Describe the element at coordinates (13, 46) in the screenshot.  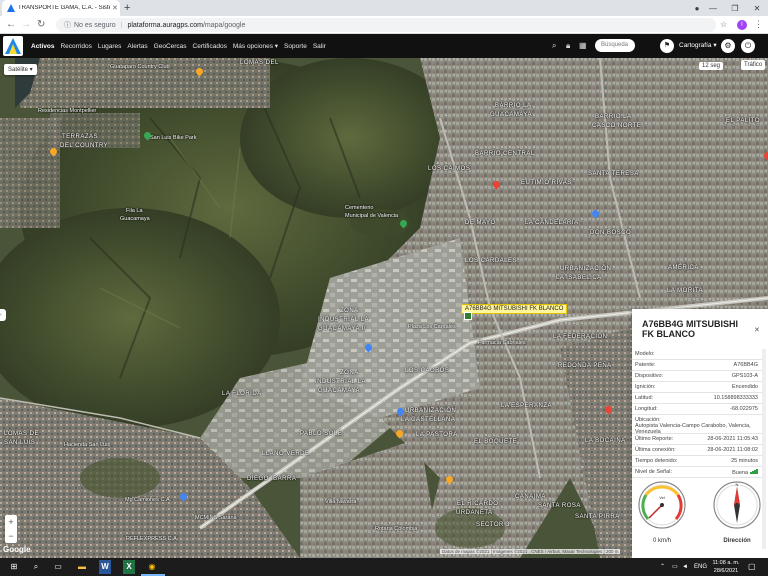
I see `auragps-logo-icon` at that location.